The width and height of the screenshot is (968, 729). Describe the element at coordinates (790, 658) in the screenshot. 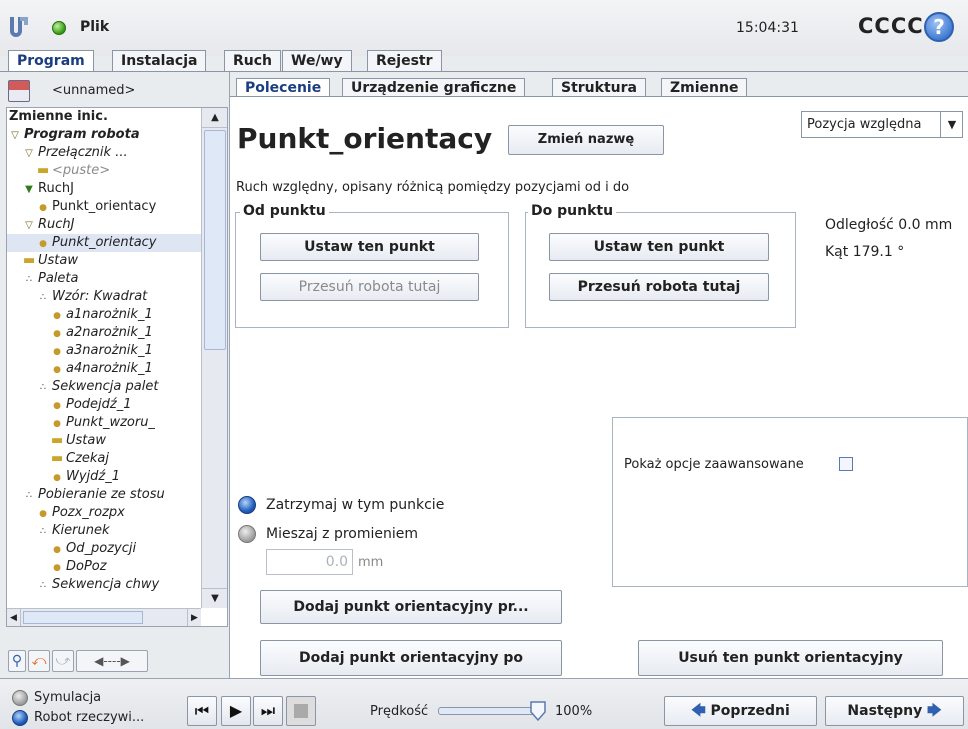

I see `delete-waypoint-button: Usuń ten punkt orientacyjny` at that location.